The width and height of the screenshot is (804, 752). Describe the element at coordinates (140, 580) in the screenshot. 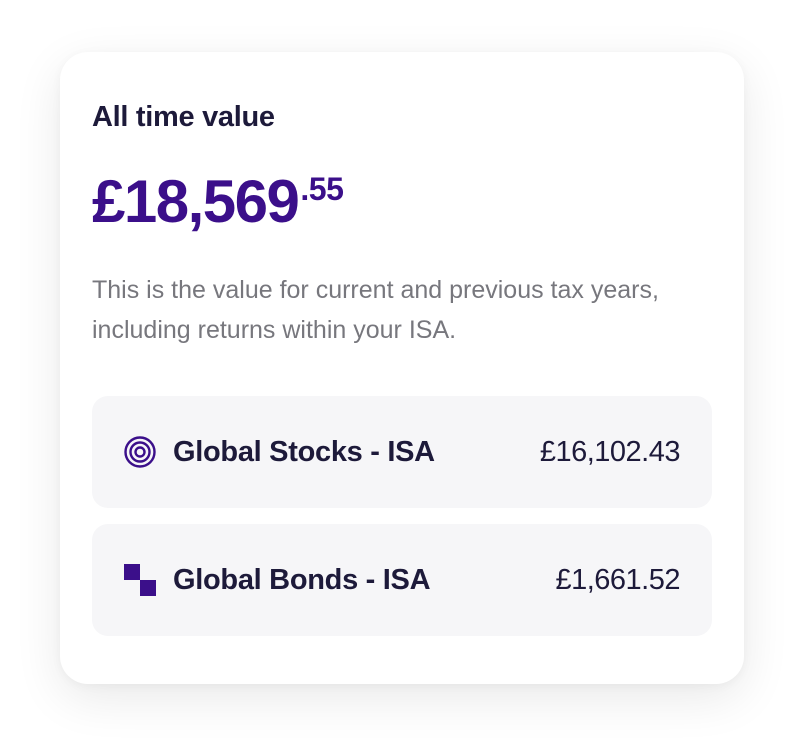

I see `checker-squares-icon` at that location.